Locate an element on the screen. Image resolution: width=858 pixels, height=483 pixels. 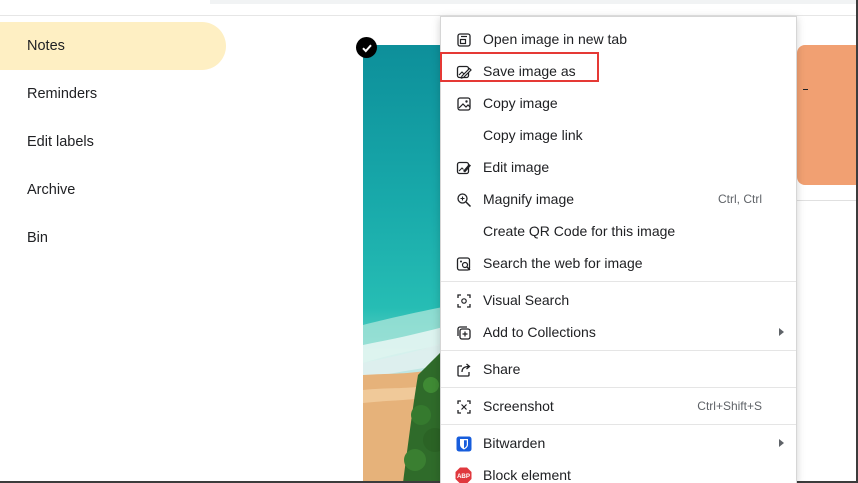
menu-item-search-web-image: Search the web for image is located at coordinates (618, 263).